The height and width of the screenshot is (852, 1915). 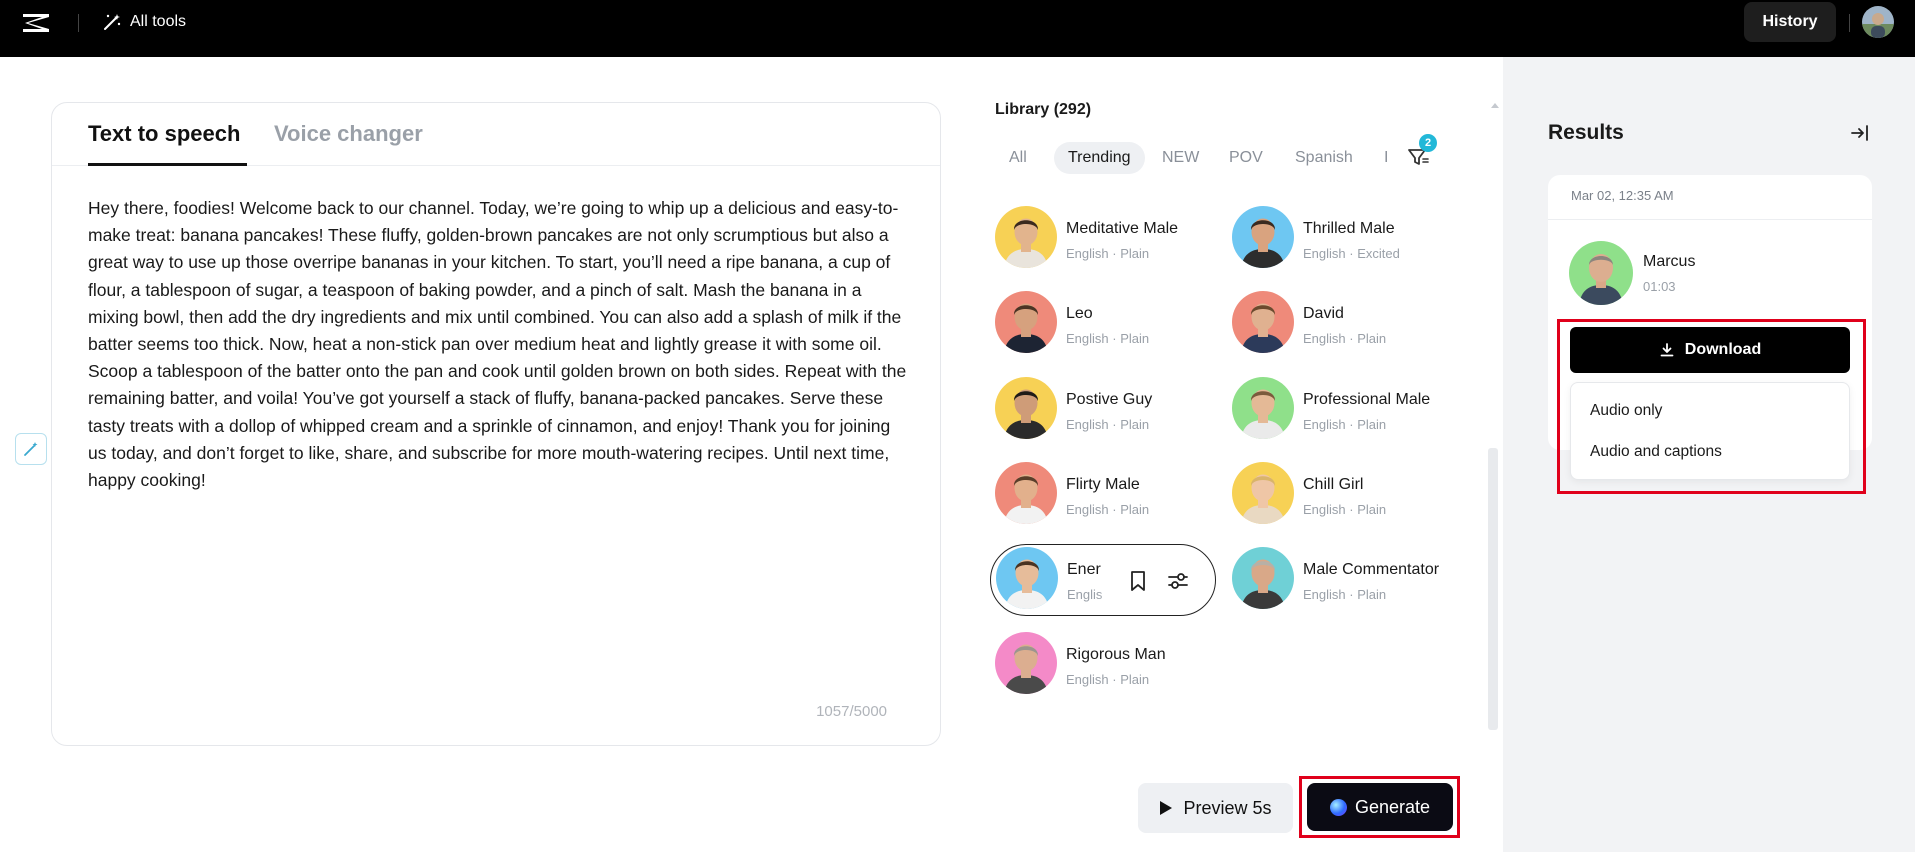 What do you see at coordinates (1380, 158) in the screenshot?
I see `filter-chip-more: I` at bounding box center [1380, 158].